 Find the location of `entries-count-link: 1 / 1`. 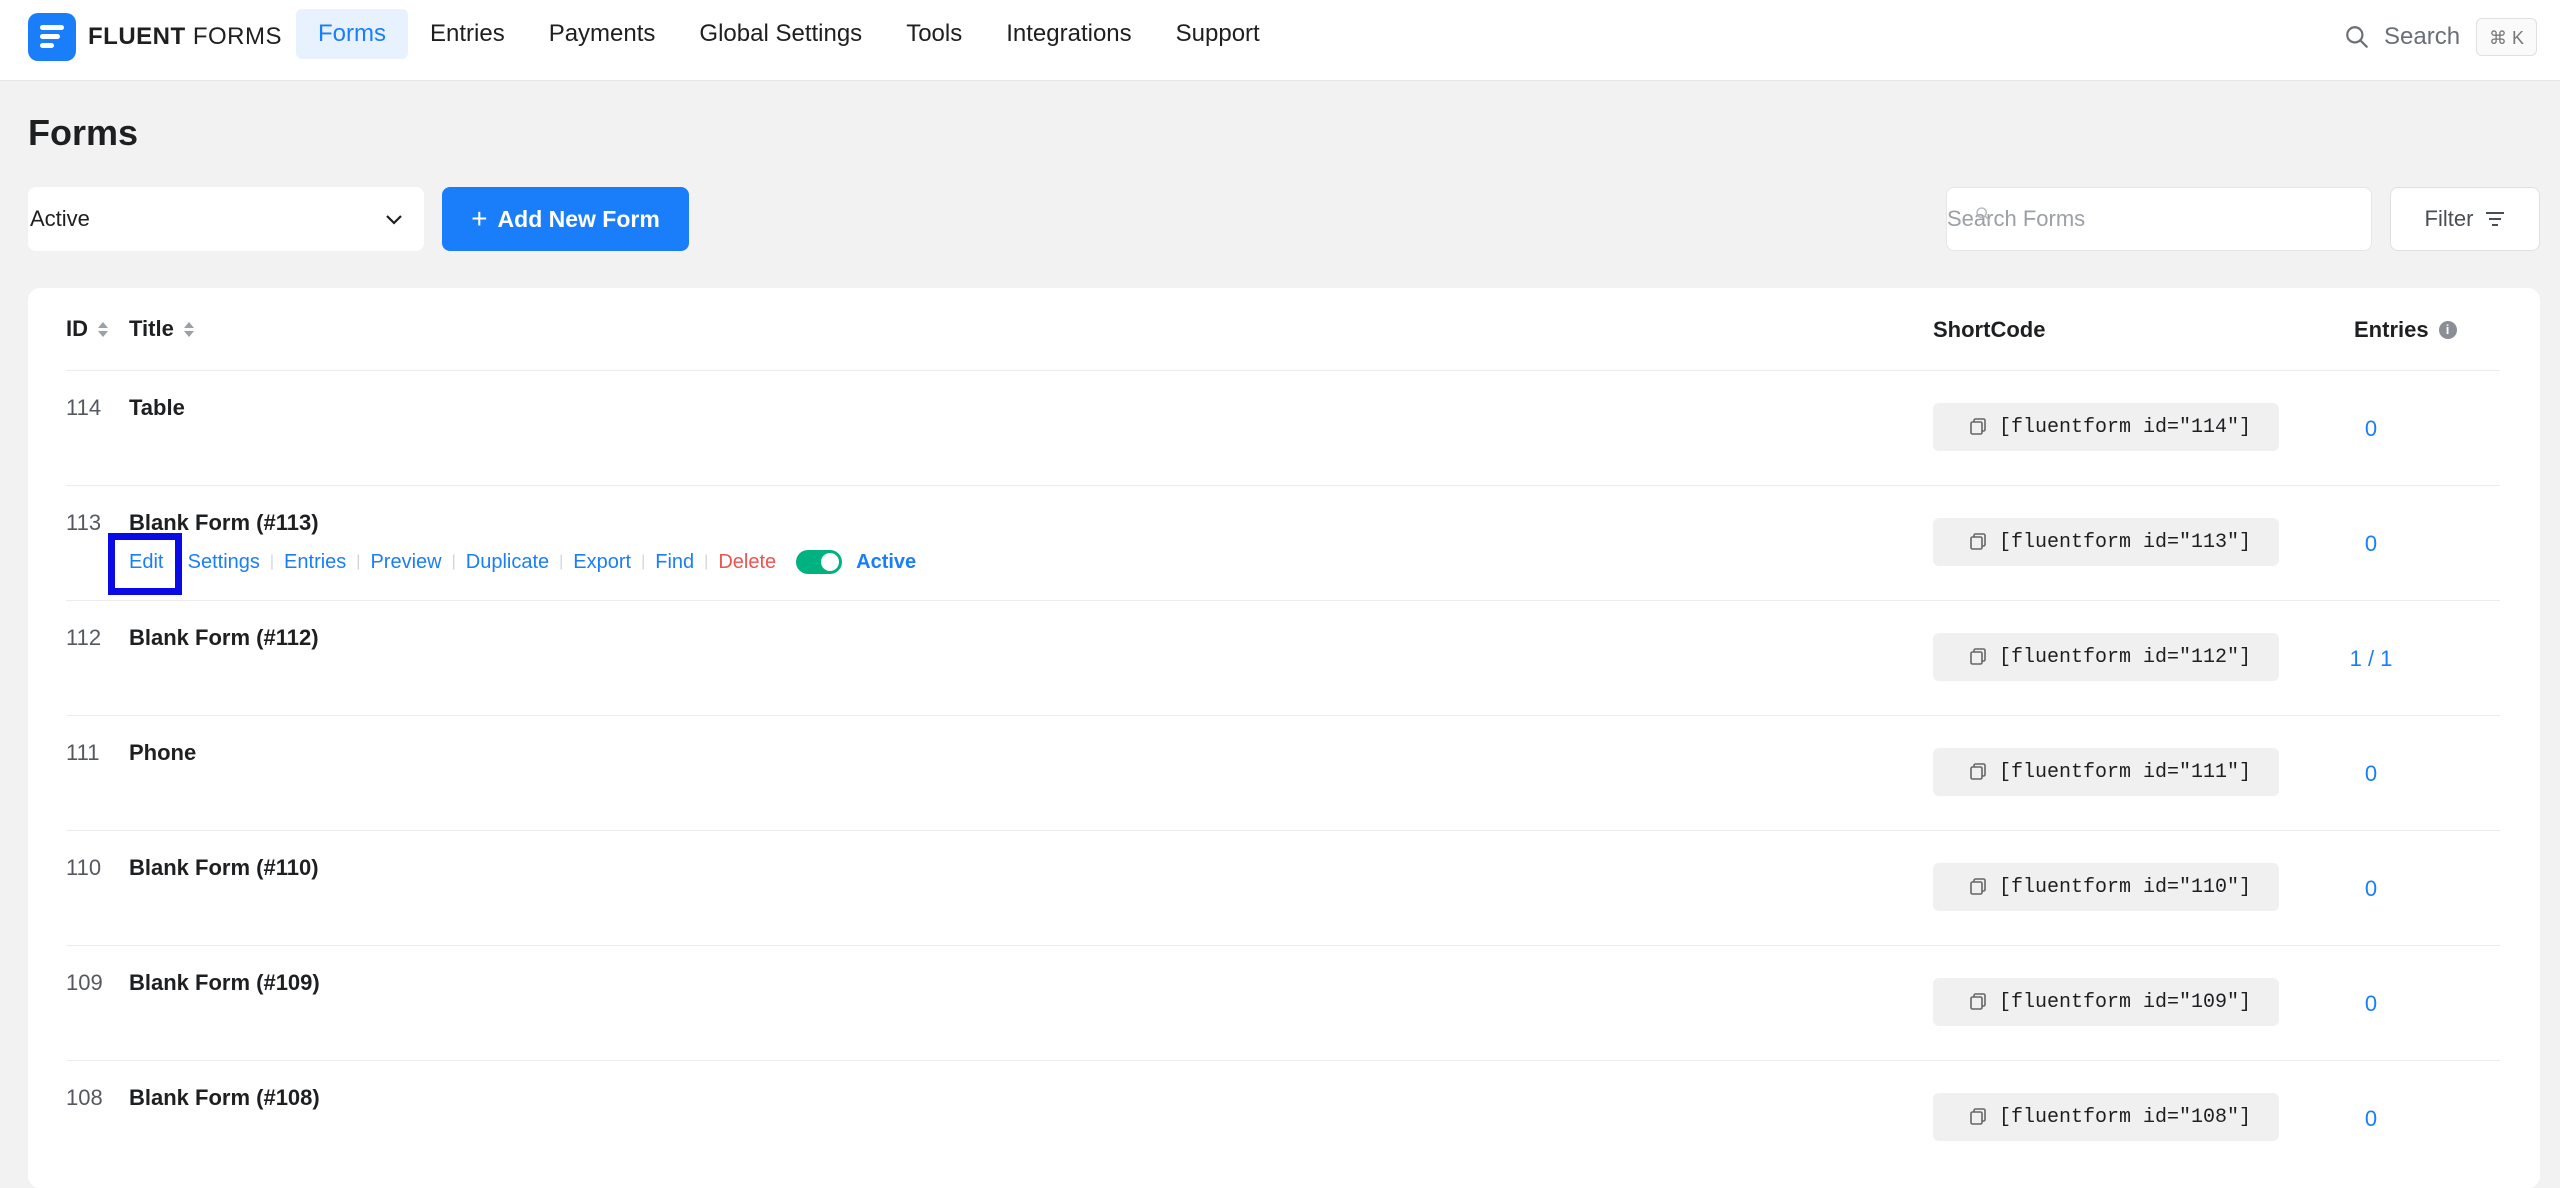

entries-count-link: 1 / 1 is located at coordinates (2371, 659).